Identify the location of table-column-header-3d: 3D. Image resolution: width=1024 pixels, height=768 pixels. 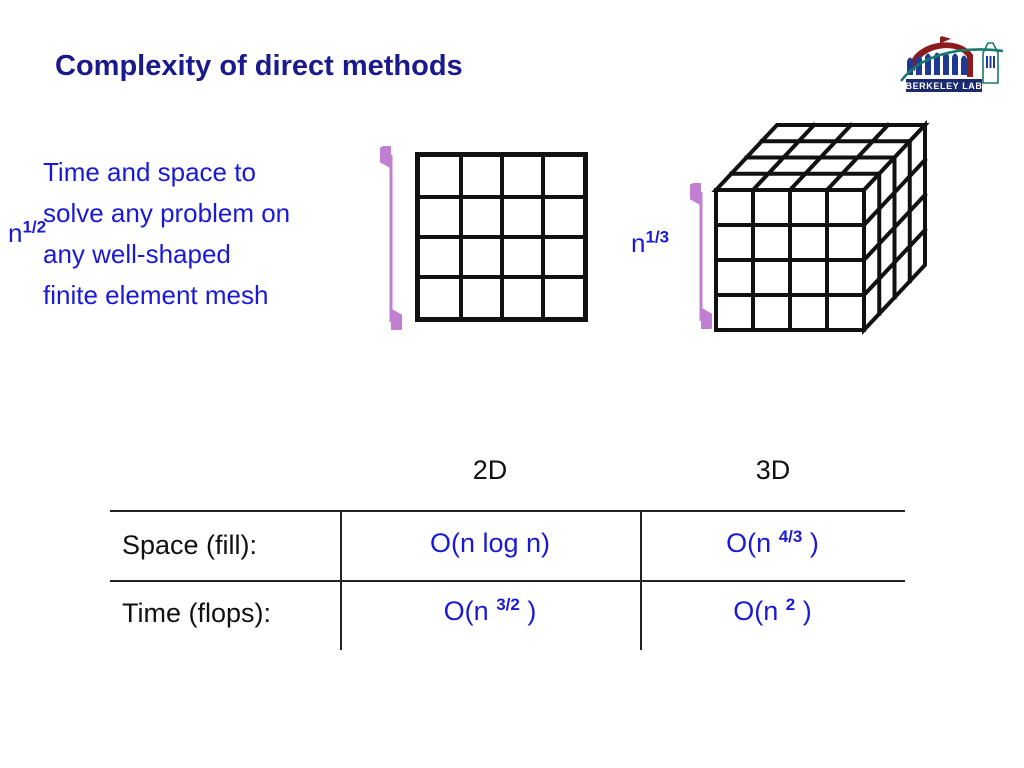
(773, 470).